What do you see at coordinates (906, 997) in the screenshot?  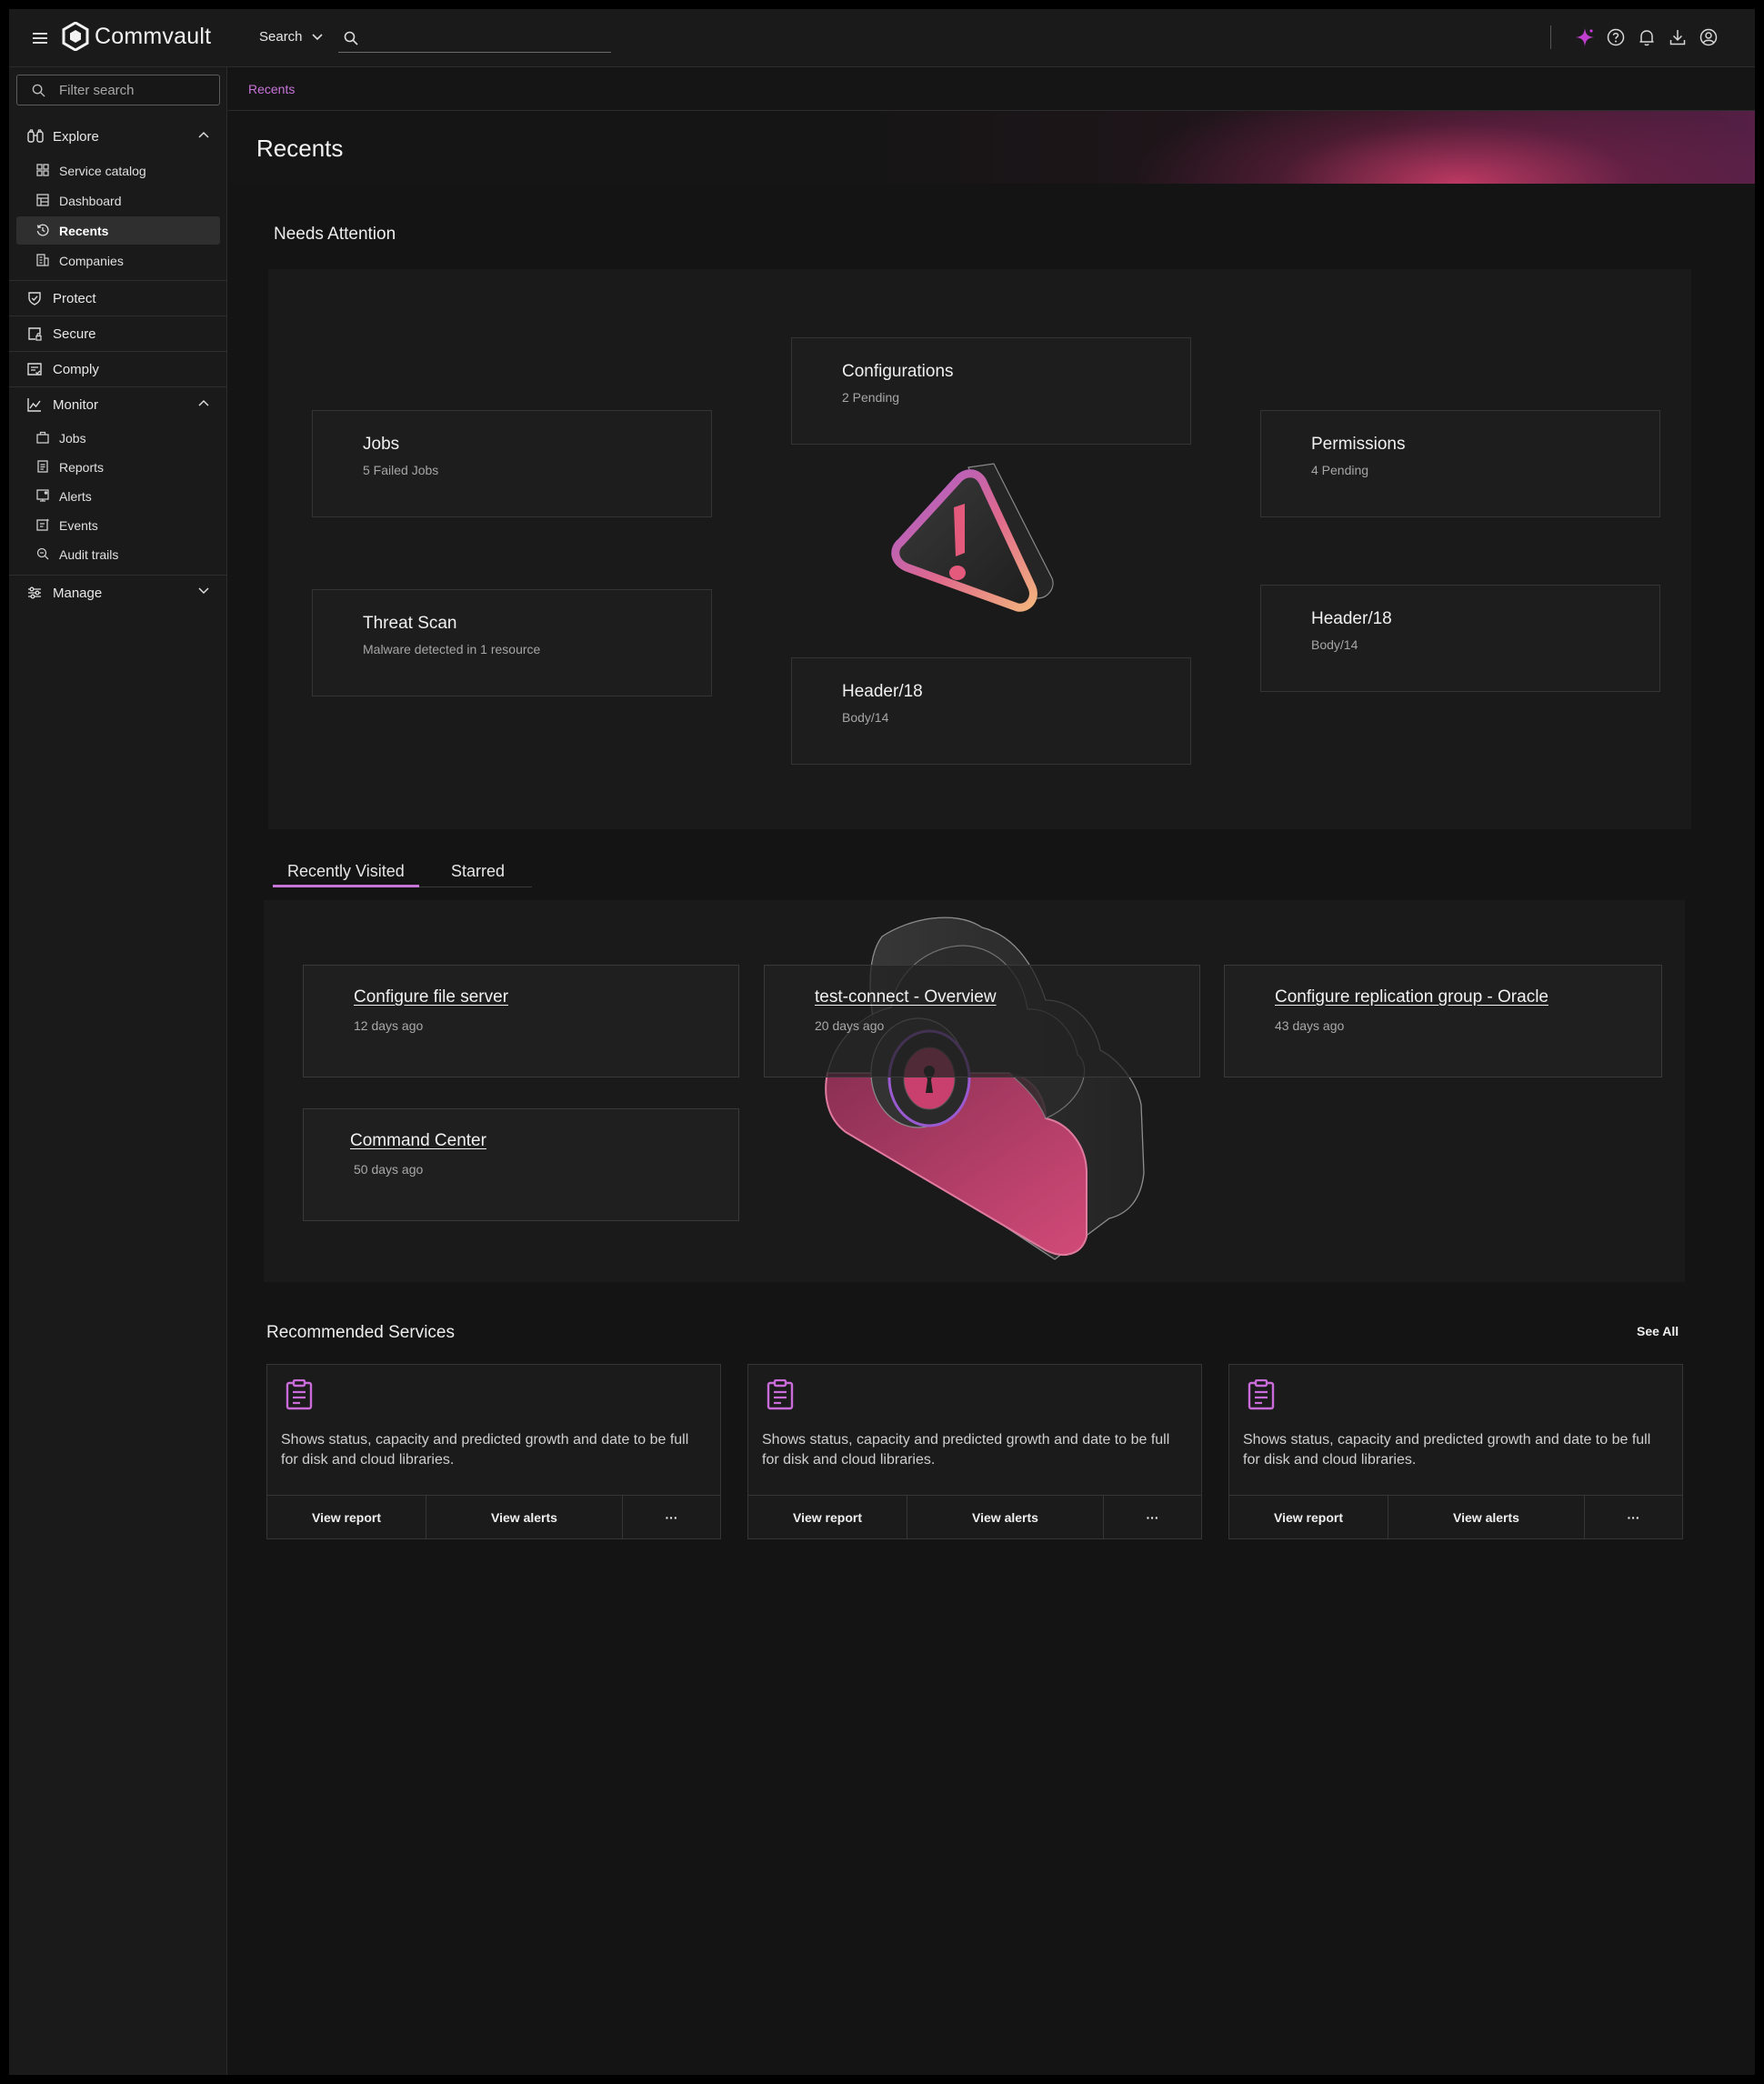 I see `recent-item-link: test-connect - Overview` at bounding box center [906, 997].